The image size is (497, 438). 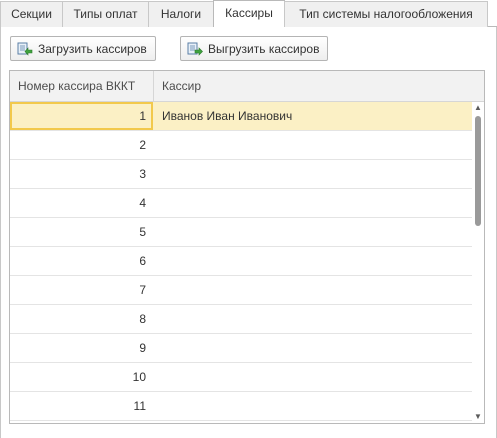 I want to click on scrollbar-thumb, so click(x=478, y=171).